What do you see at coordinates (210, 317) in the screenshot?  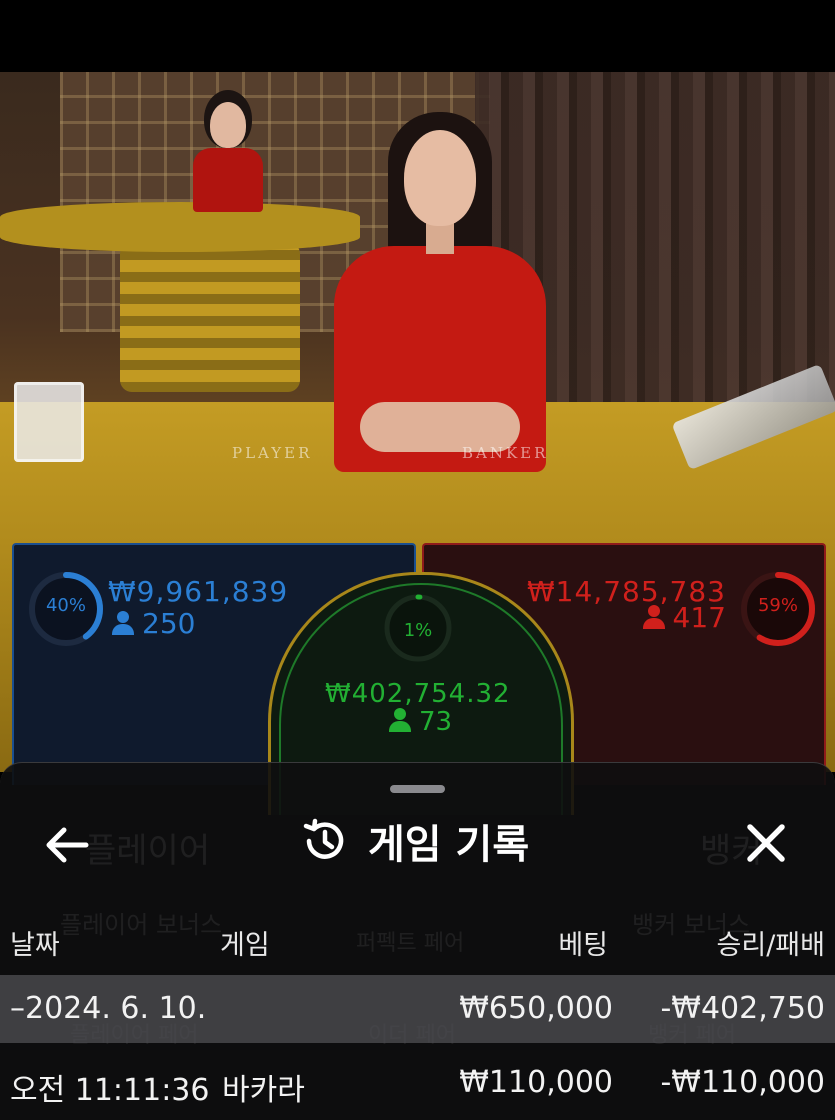 I see `back-table-base` at bounding box center [210, 317].